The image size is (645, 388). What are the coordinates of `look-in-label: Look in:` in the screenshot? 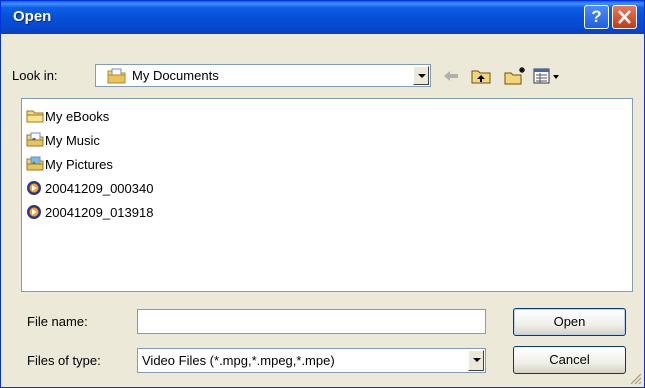 It's located at (35, 75).